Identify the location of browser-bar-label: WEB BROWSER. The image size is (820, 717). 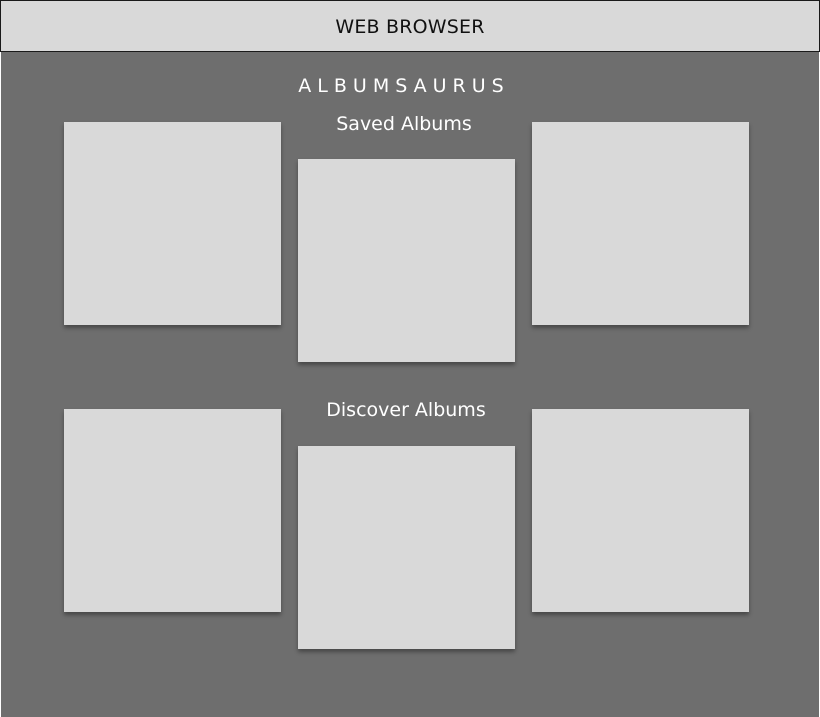
(410, 26).